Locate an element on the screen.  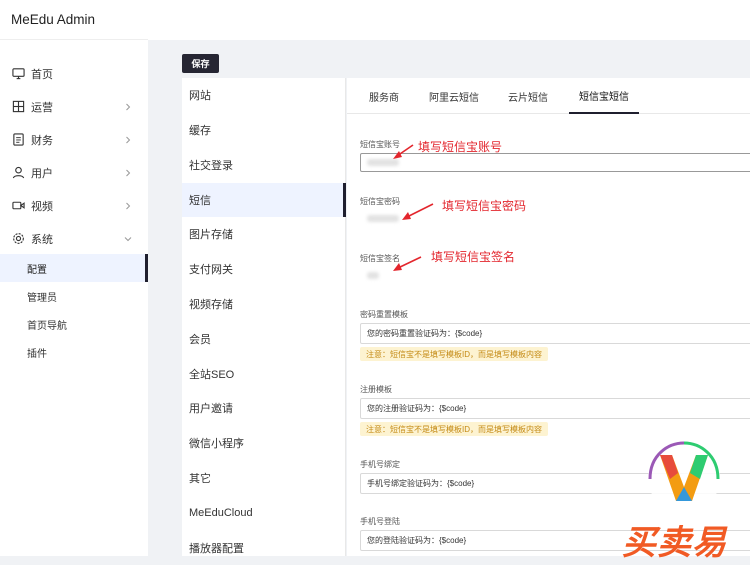
watermark-logo: 买卖易 is located at coordinates (685, 499).